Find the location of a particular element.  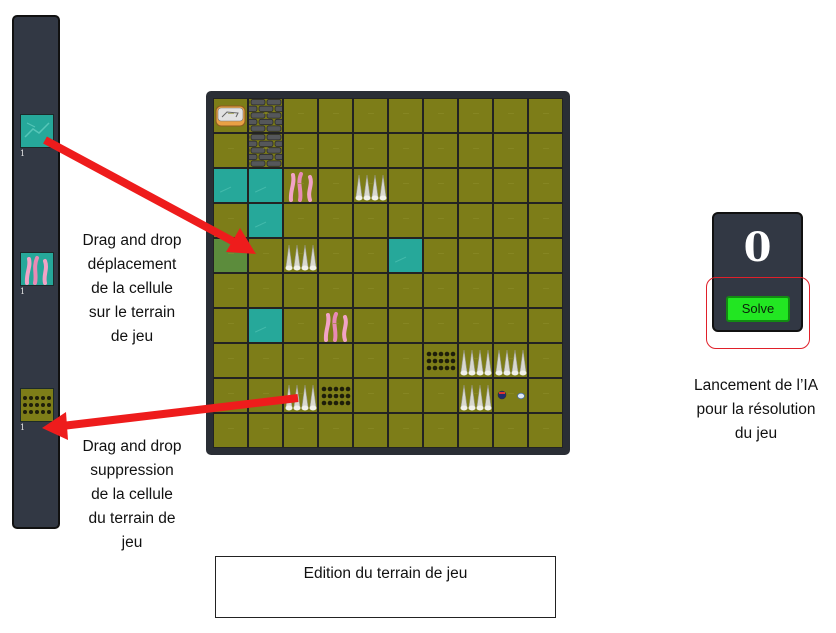

palette-mud-holes-tile is located at coordinates (37, 405).